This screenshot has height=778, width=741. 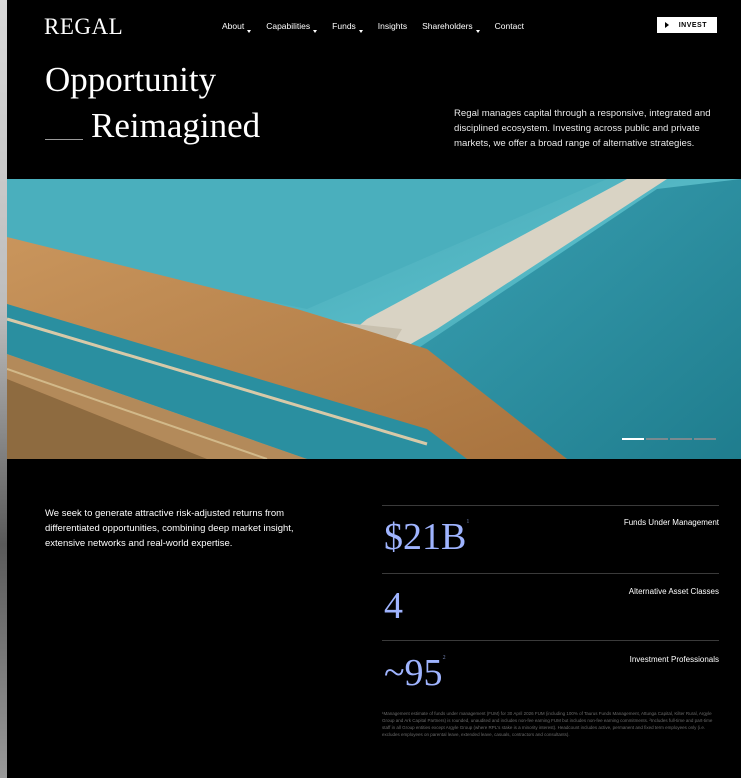 I want to click on invest-button: INVEST, so click(x=687, y=25).